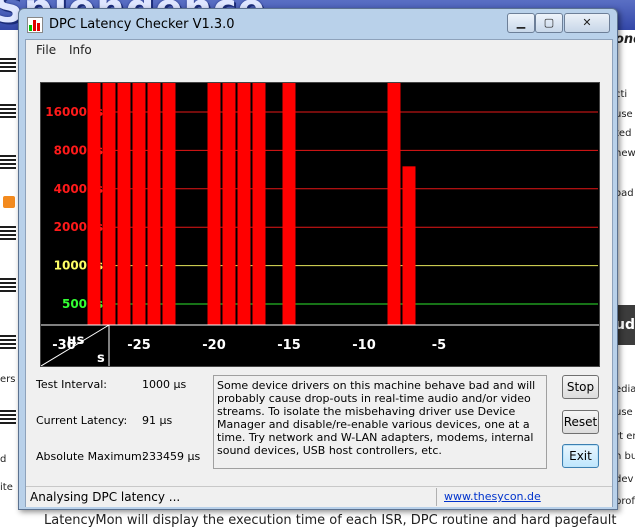  What do you see at coordinates (71, 384) in the screenshot?
I see `test-interval-label: Test Interval:` at bounding box center [71, 384].